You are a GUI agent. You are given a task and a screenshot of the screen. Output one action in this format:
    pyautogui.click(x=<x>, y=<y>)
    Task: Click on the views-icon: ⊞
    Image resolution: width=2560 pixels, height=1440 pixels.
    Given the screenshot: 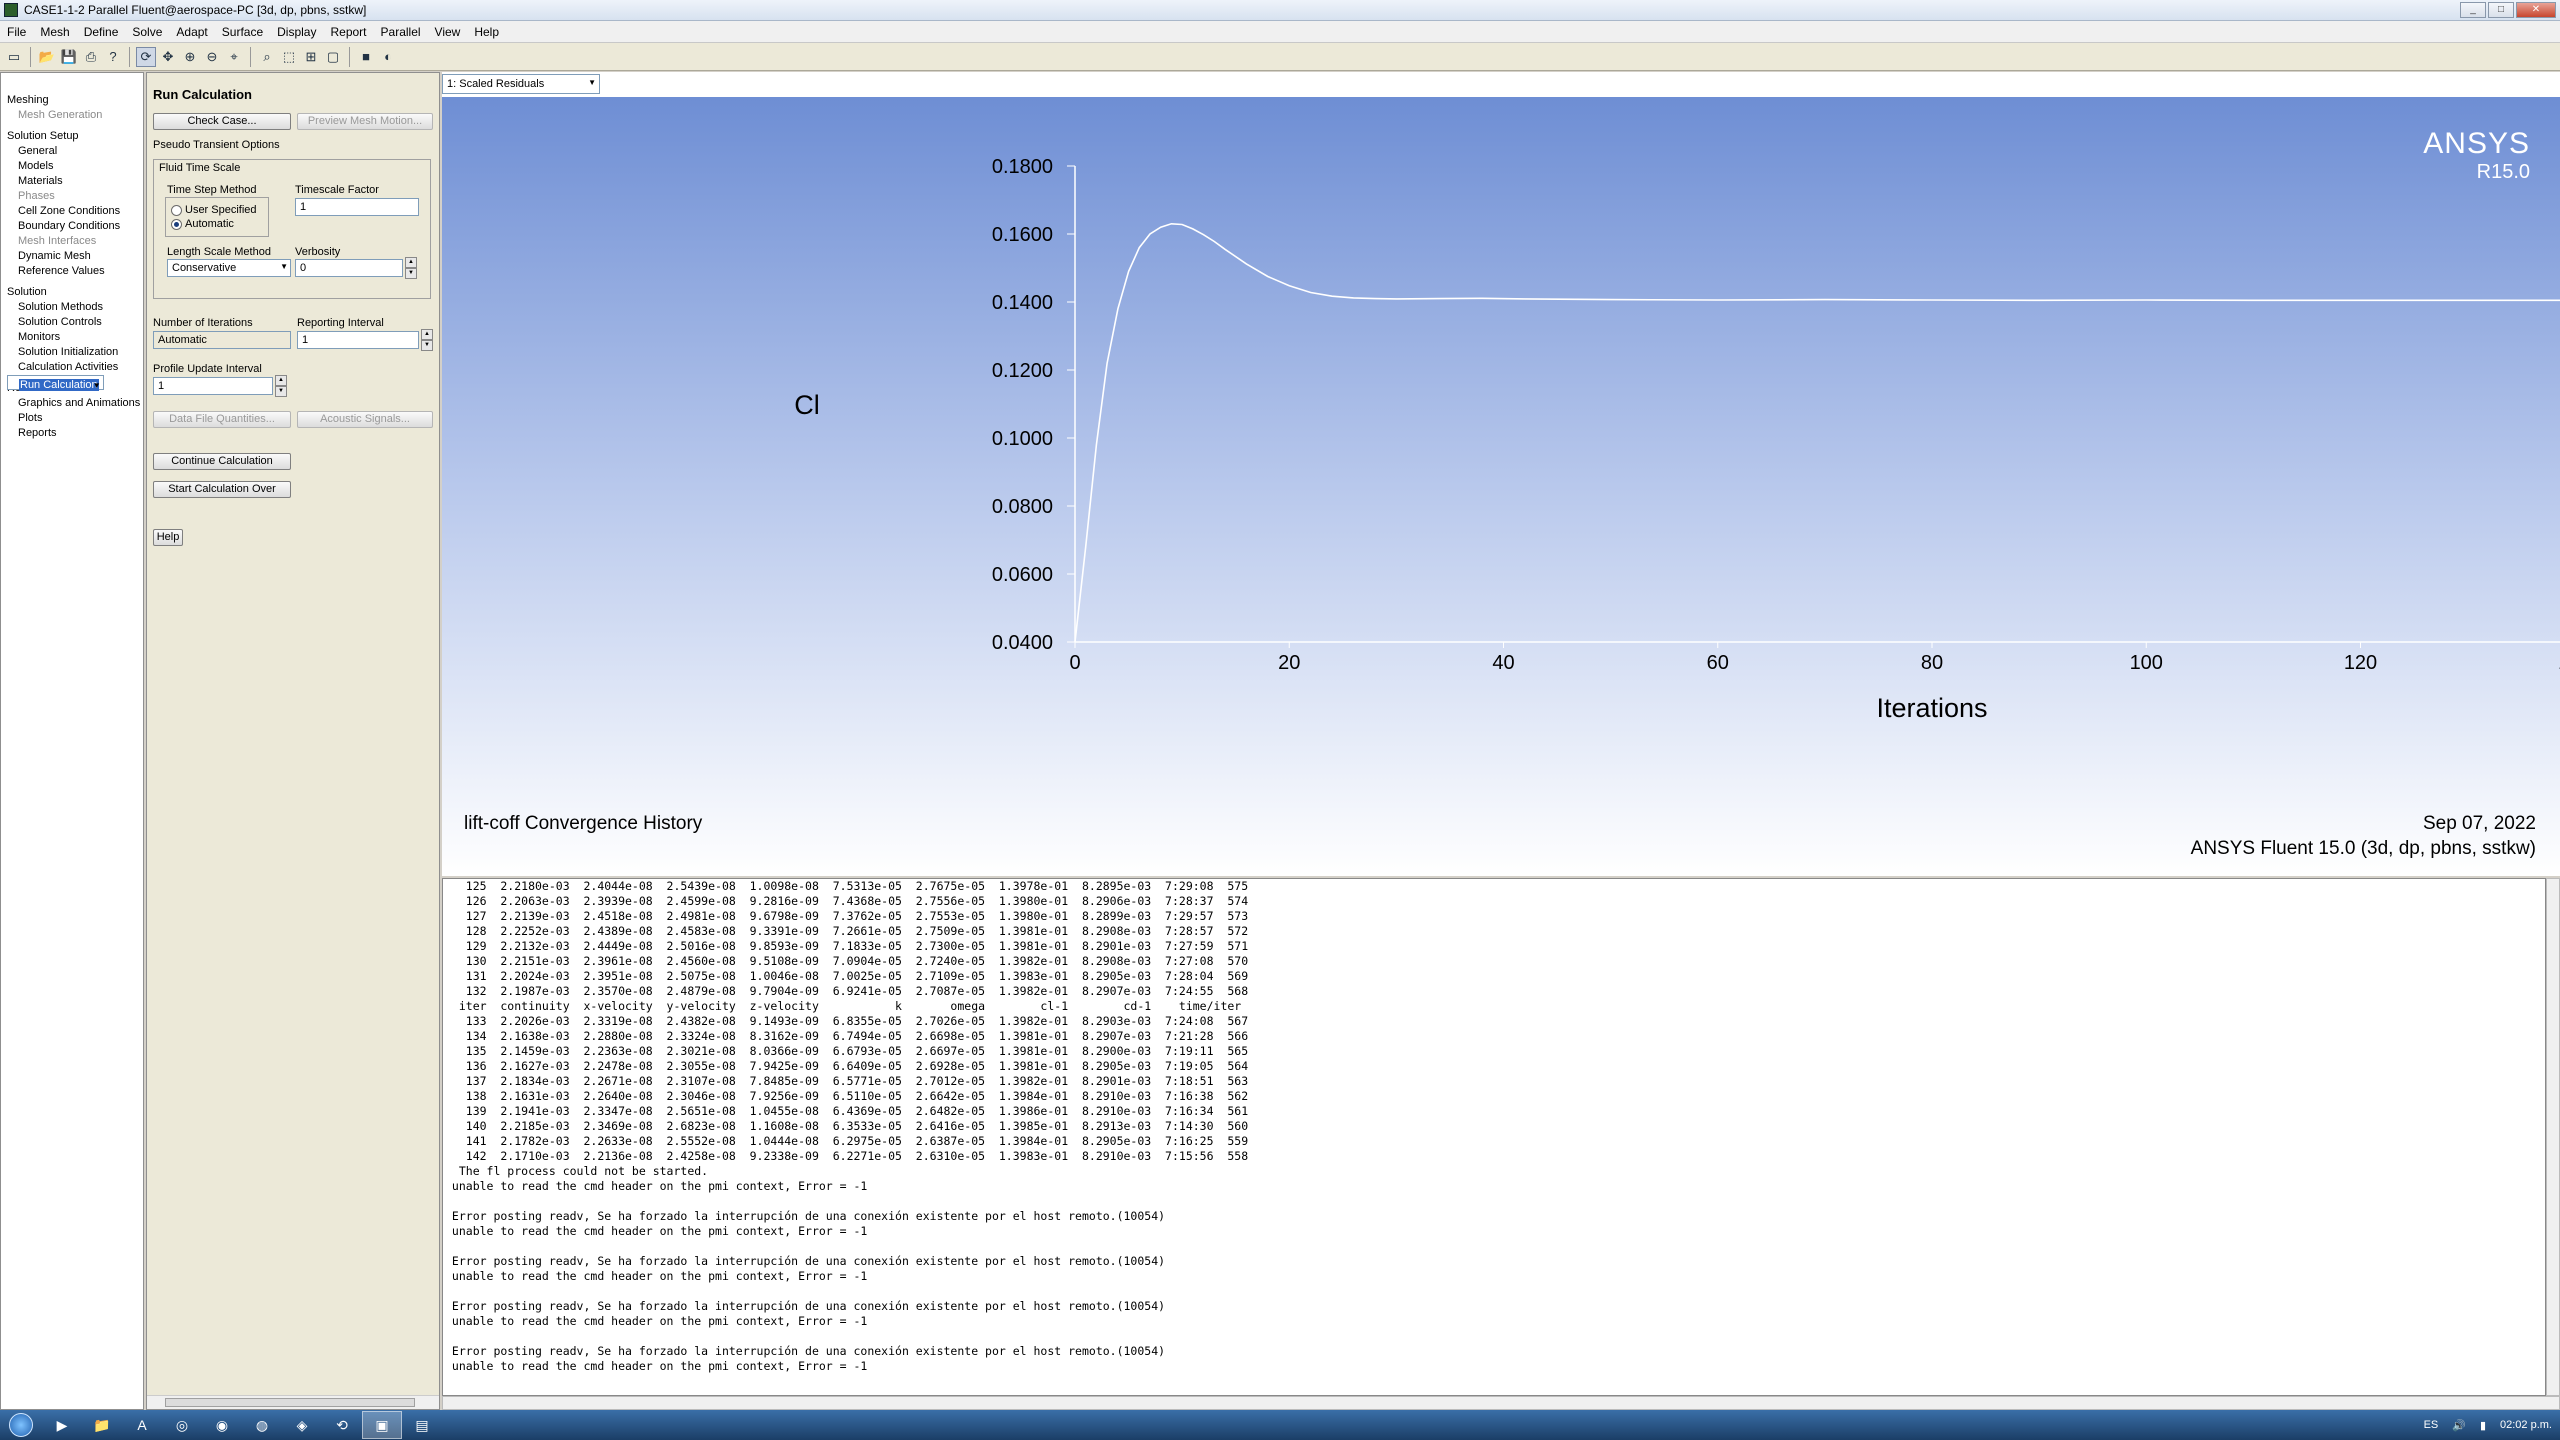 What is the action you would take?
    pyautogui.click(x=311, y=57)
    